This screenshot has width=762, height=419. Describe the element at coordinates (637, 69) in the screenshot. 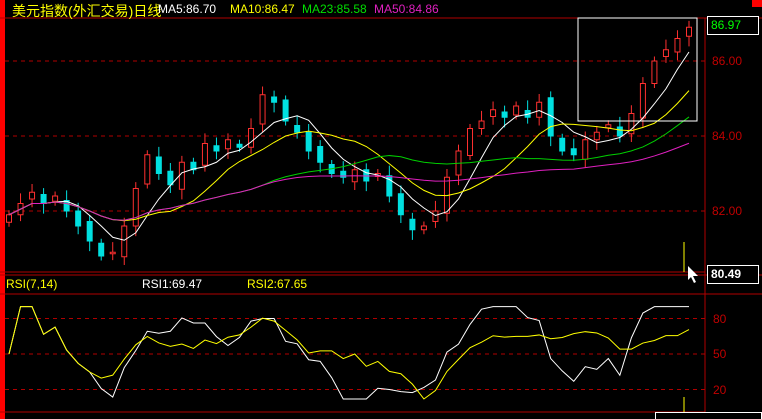

I see `zoom-inset-box` at that location.